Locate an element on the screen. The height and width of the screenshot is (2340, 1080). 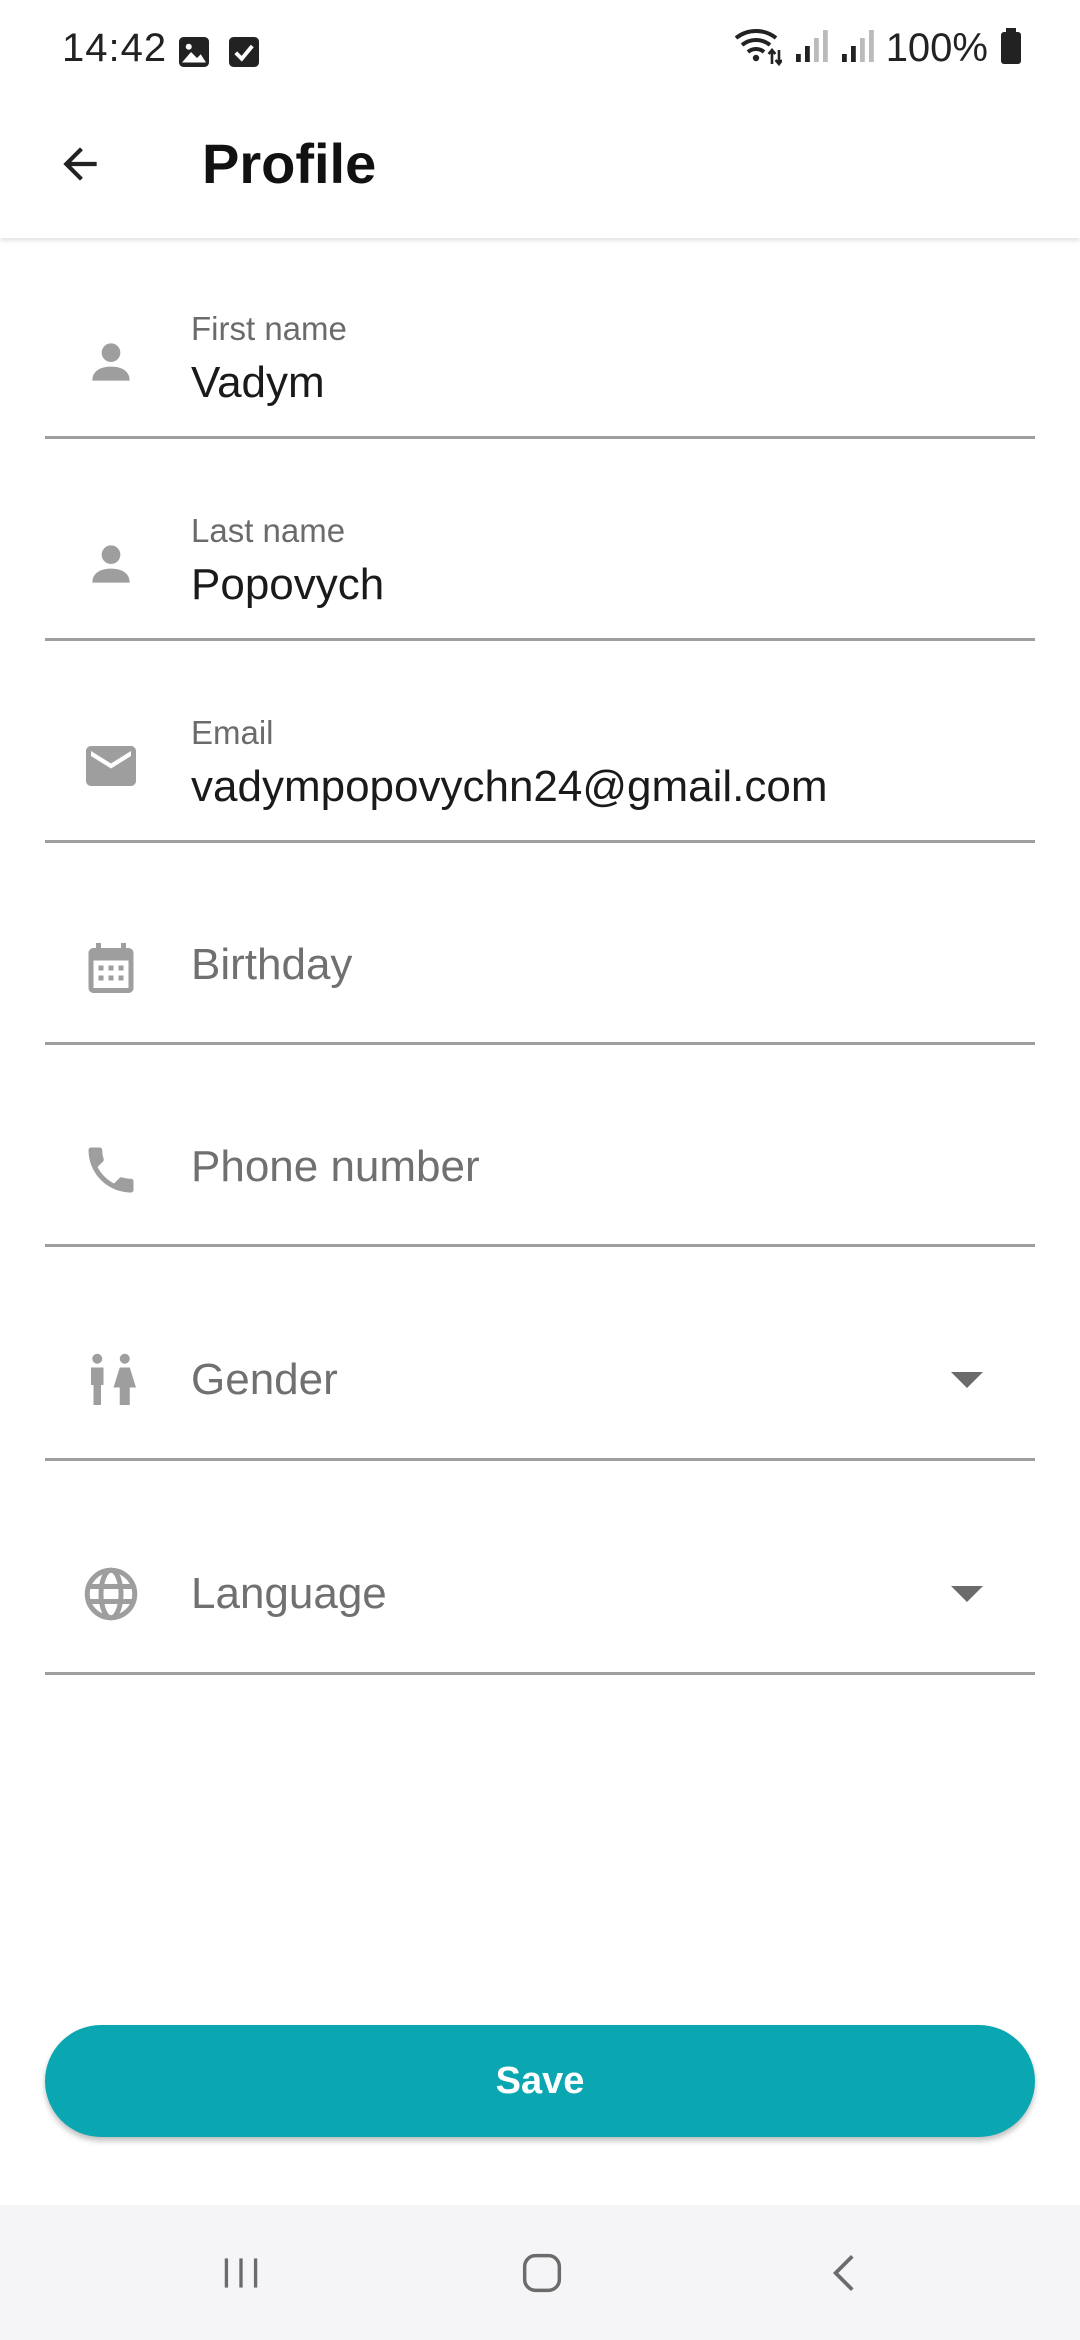
last-name-label: Last name is located at coordinates (268, 530).